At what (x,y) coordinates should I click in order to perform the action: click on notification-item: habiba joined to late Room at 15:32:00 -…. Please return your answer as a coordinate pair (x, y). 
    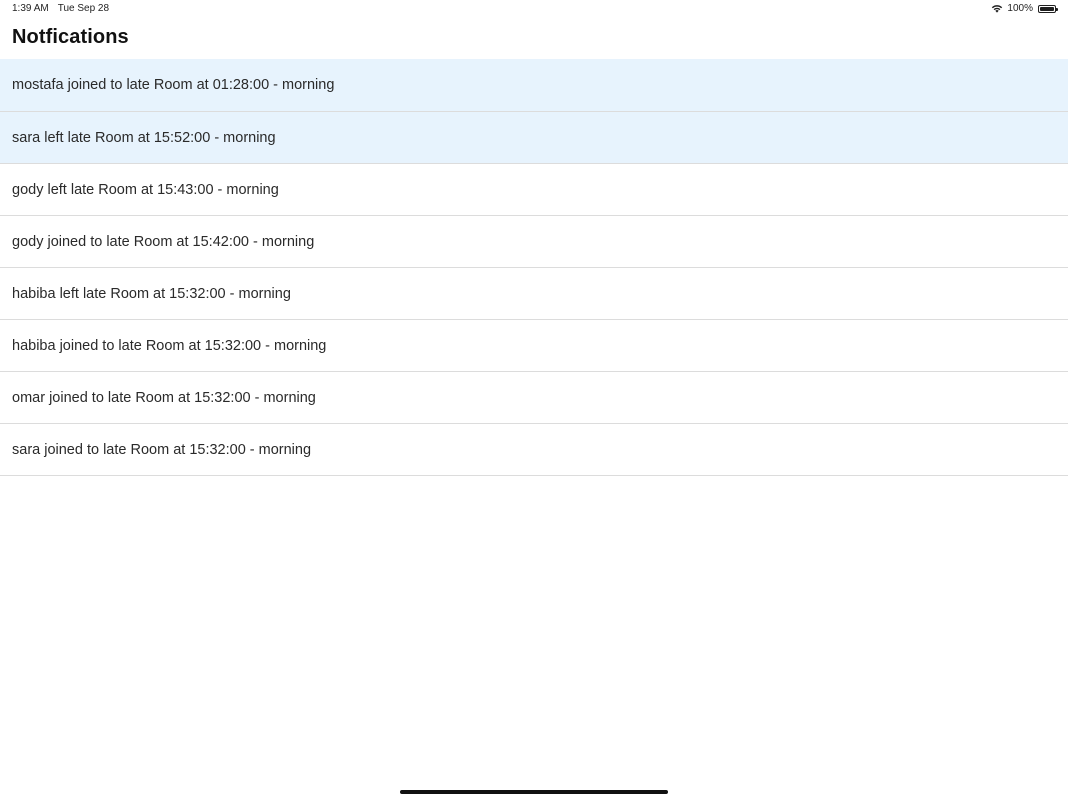
    Looking at the image, I should click on (534, 346).